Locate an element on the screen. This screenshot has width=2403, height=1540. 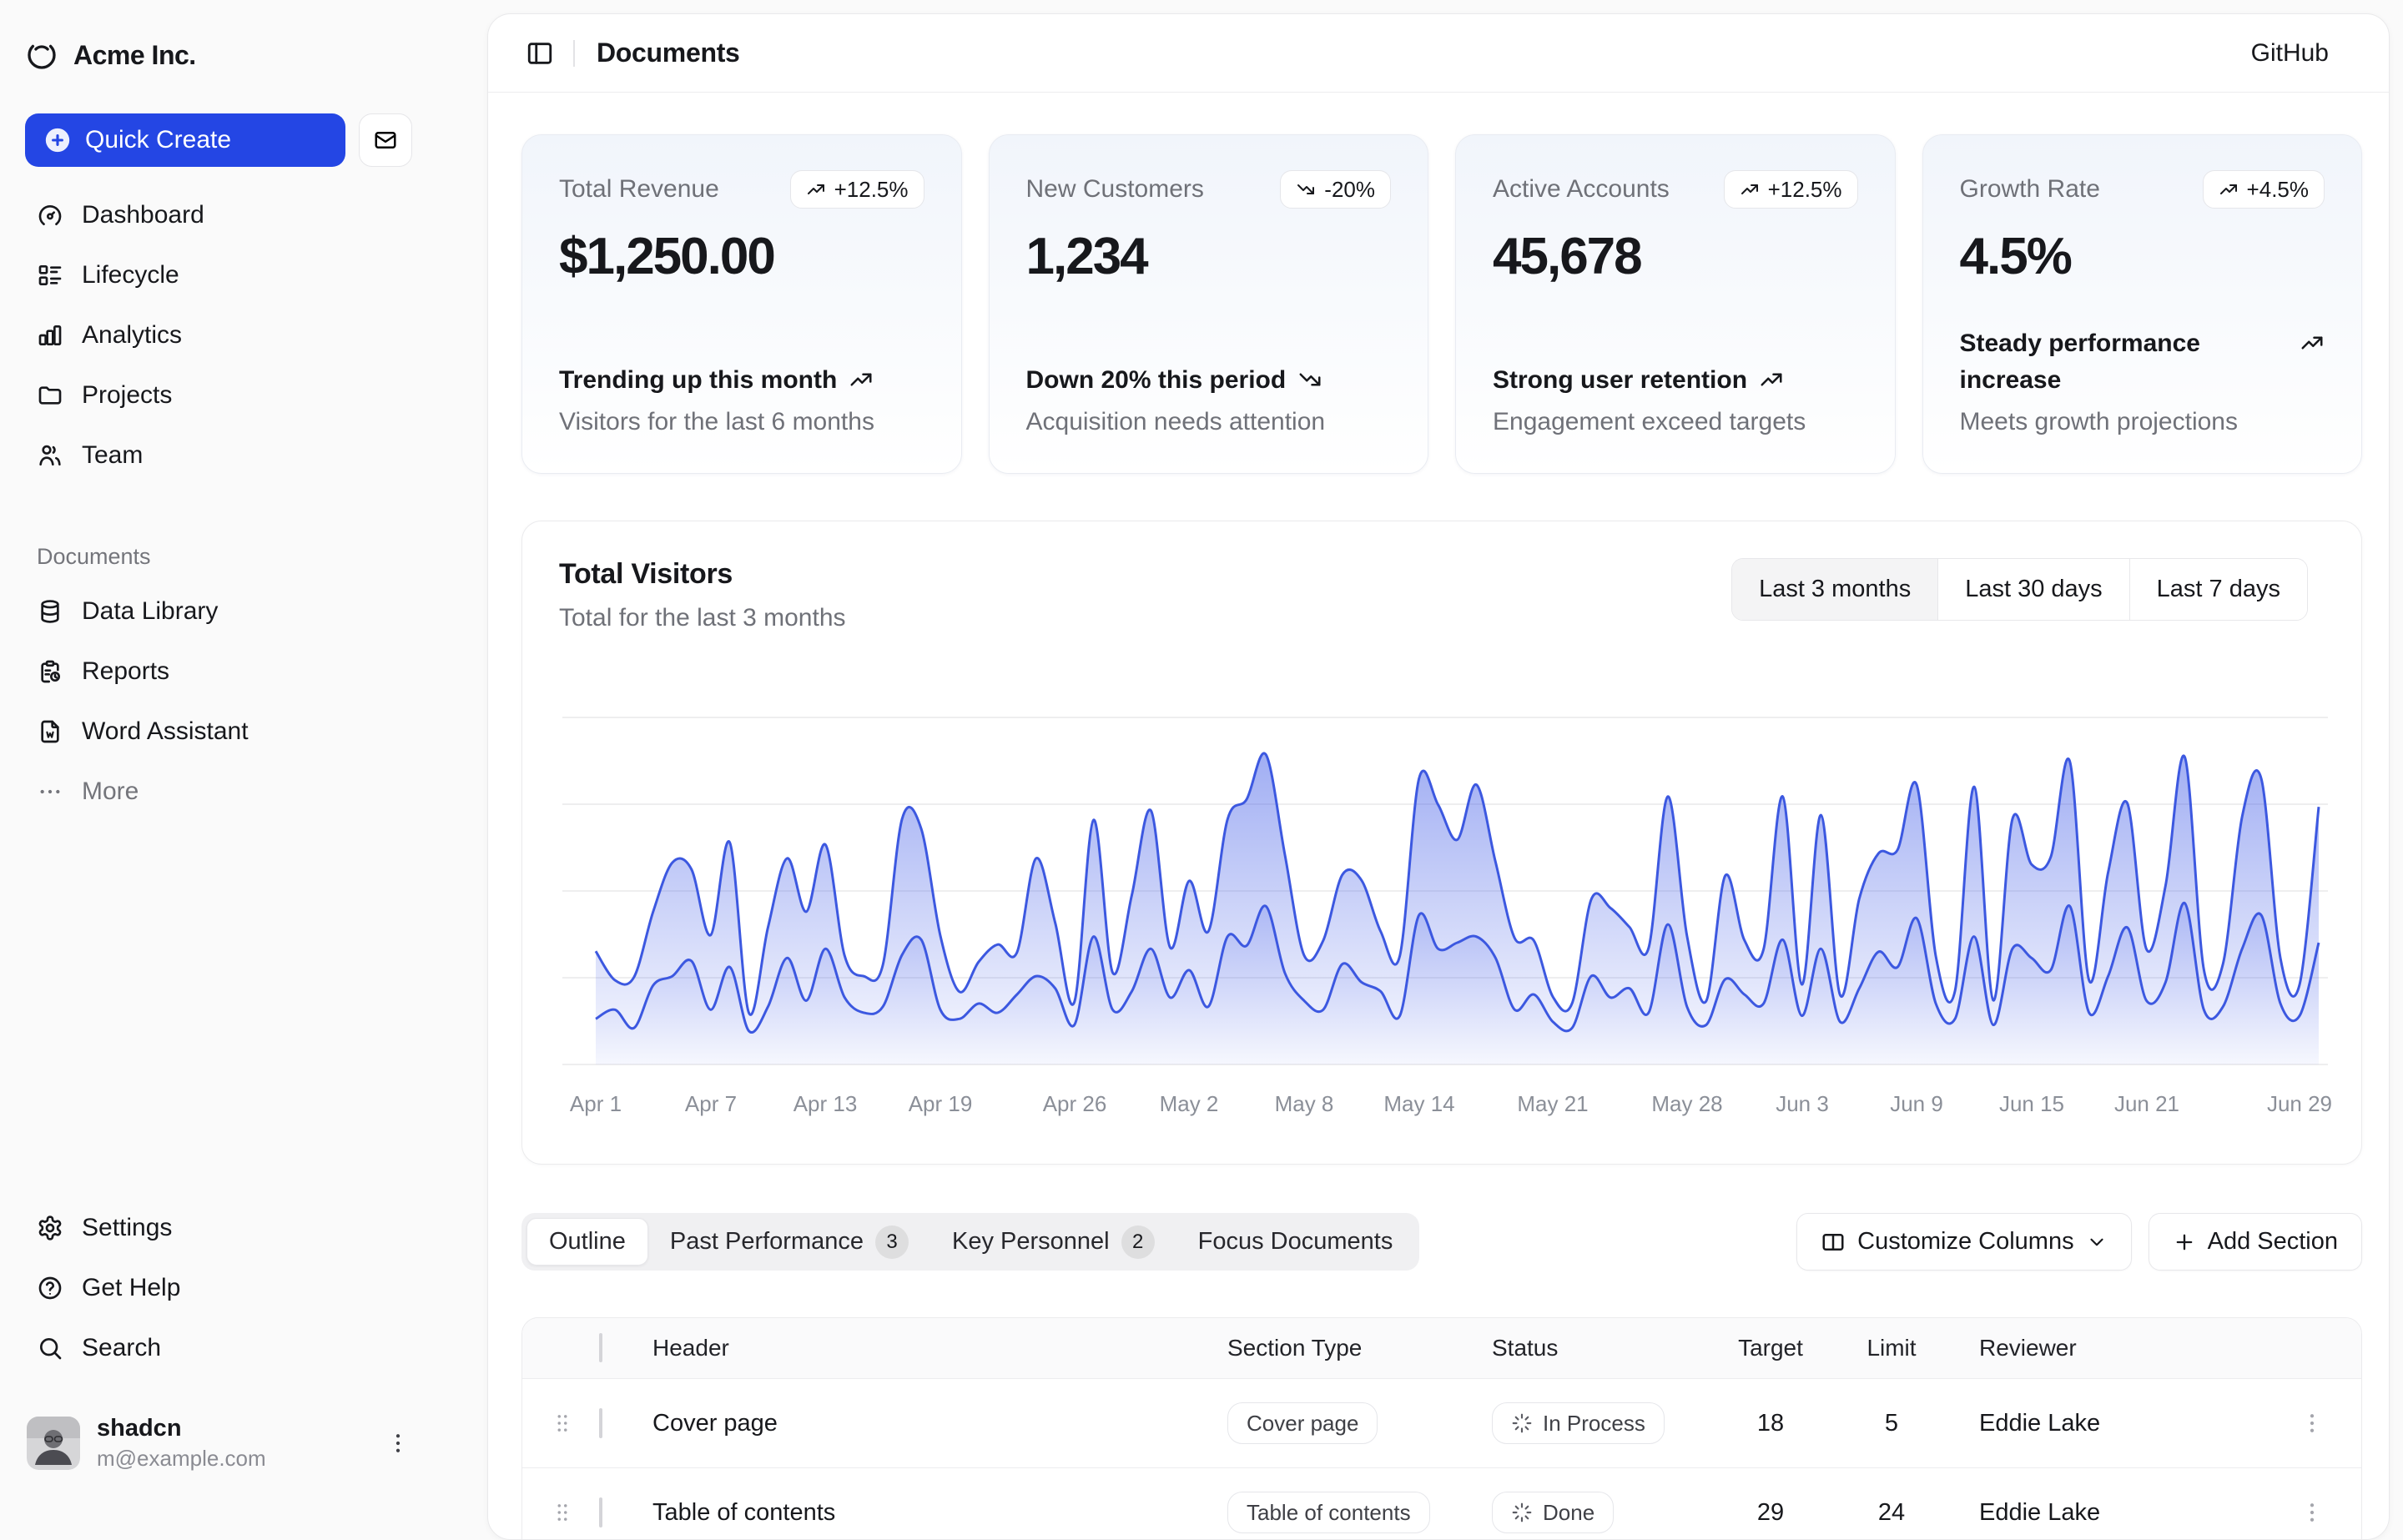
stat-trend-text: Trending up this month is located at coordinates (698, 379).